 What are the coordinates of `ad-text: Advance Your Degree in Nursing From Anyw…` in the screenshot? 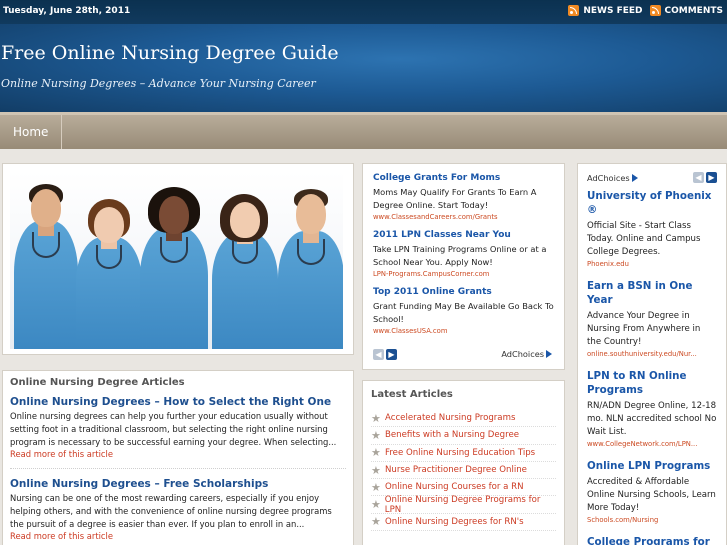 It's located at (644, 329).